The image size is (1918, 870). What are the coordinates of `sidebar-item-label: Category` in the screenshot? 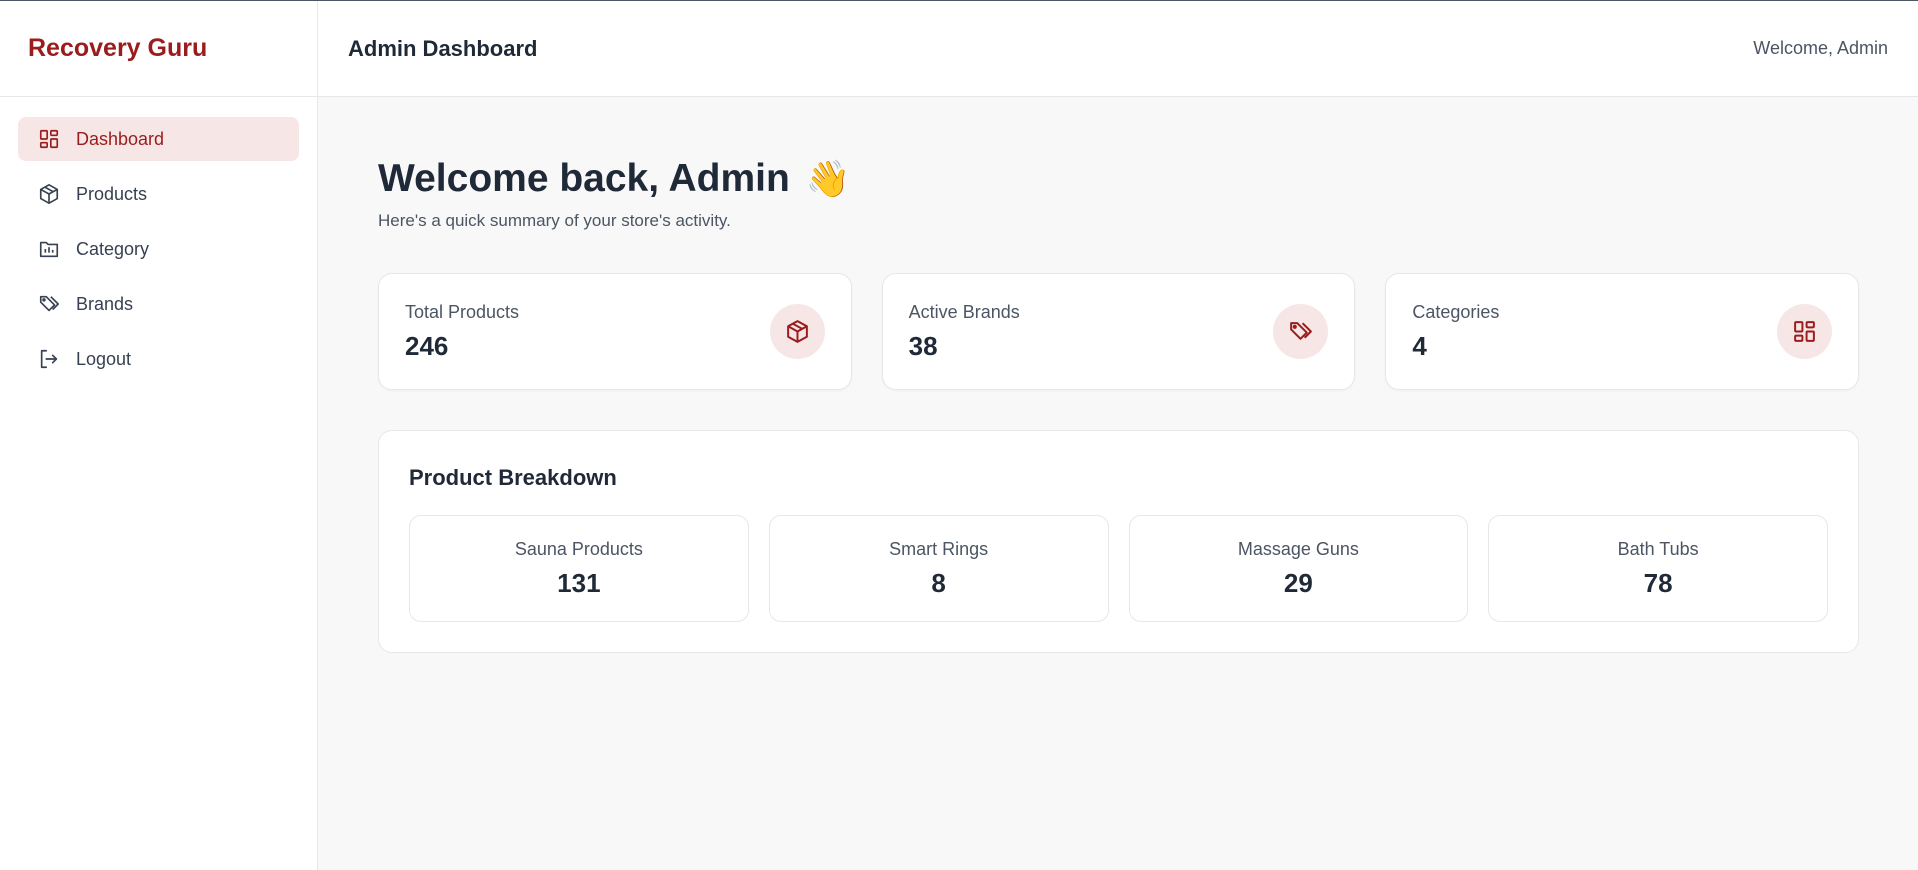 It's located at (113, 248).